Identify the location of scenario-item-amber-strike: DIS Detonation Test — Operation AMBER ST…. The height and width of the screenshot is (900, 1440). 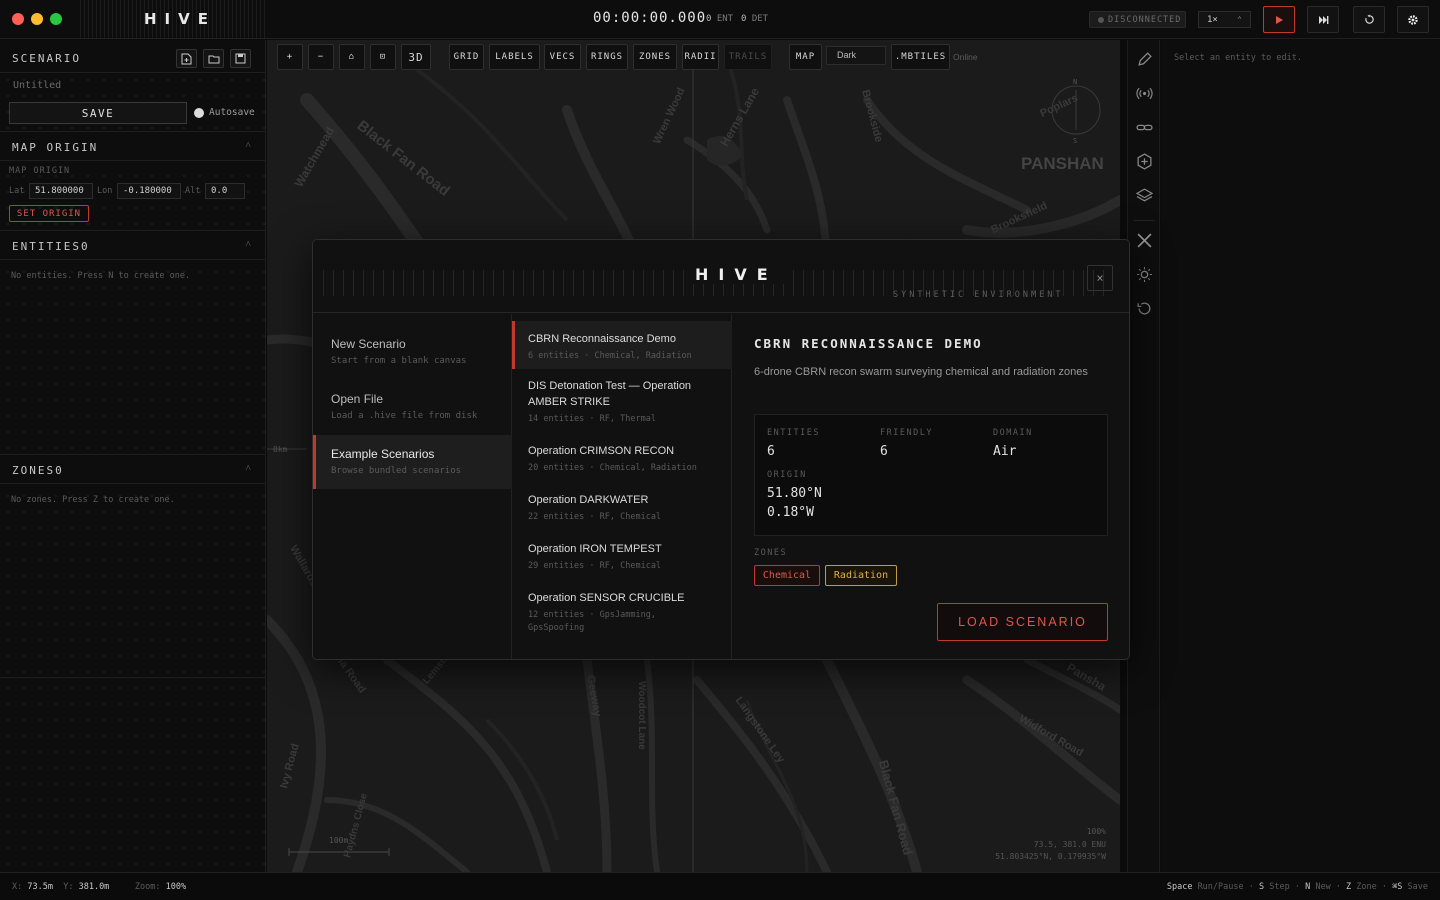
(617, 402).